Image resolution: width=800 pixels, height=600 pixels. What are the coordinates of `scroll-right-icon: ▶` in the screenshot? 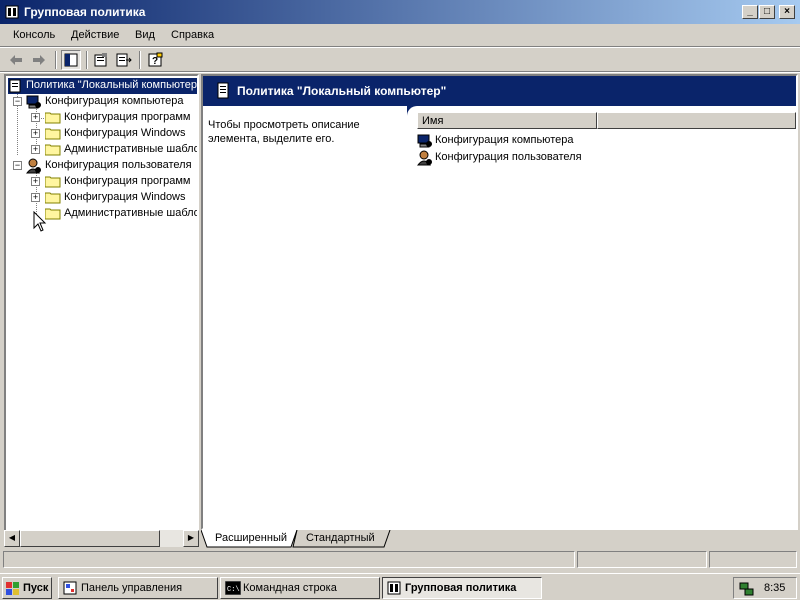 It's located at (191, 538).